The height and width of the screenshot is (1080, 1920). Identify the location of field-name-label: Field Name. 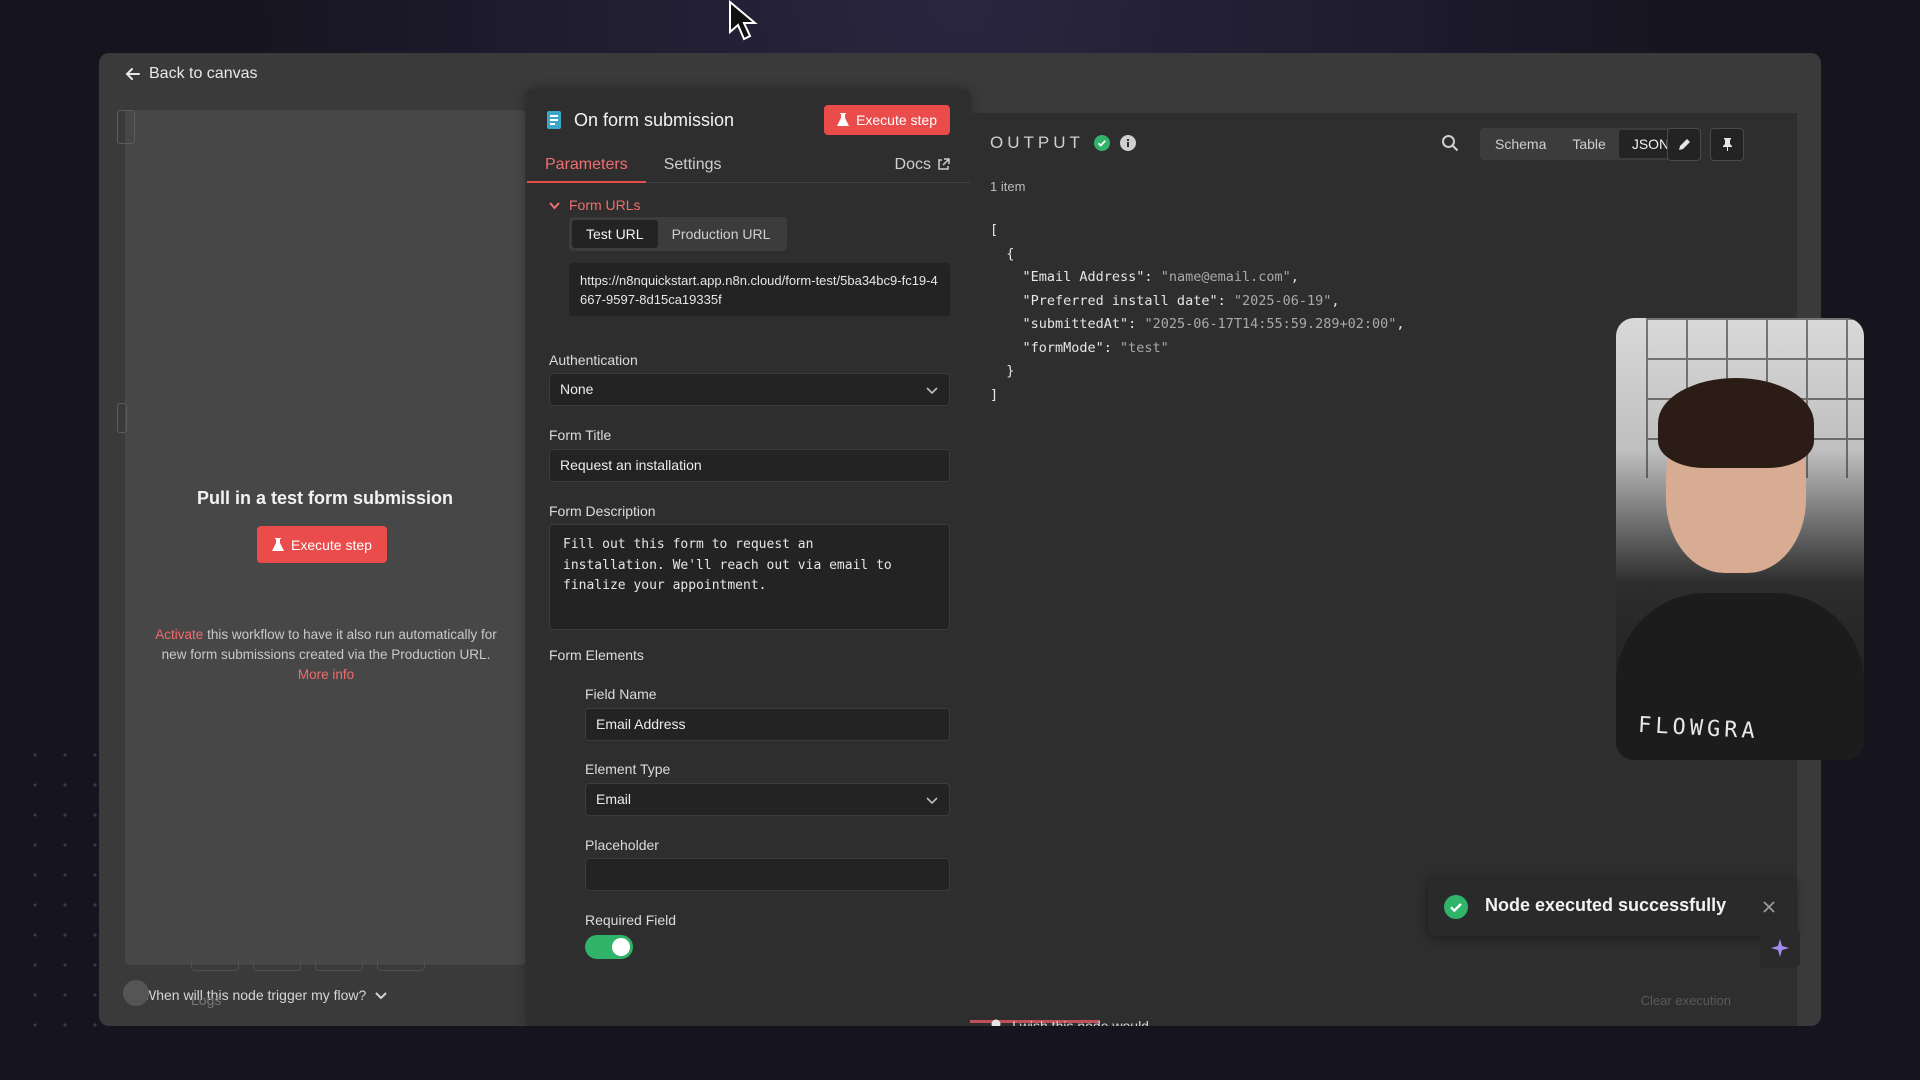
(621, 694).